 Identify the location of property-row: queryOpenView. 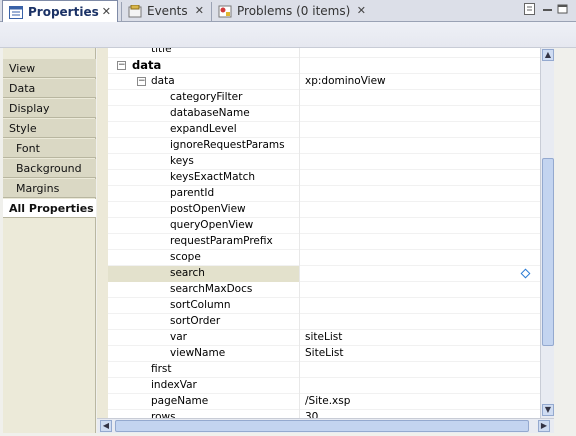
(324, 226).